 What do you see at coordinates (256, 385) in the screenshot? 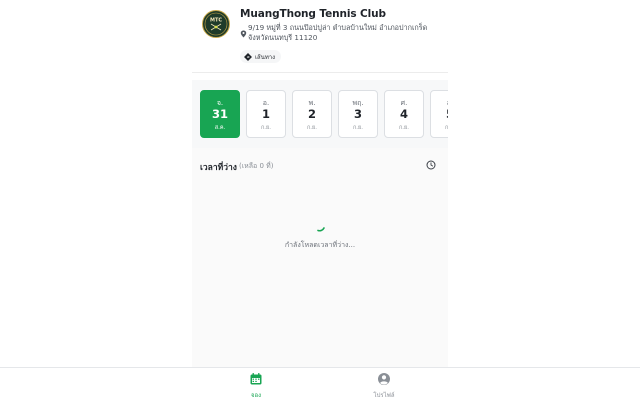
I see `tab-booking: จอง` at bounding box center [256, 385].